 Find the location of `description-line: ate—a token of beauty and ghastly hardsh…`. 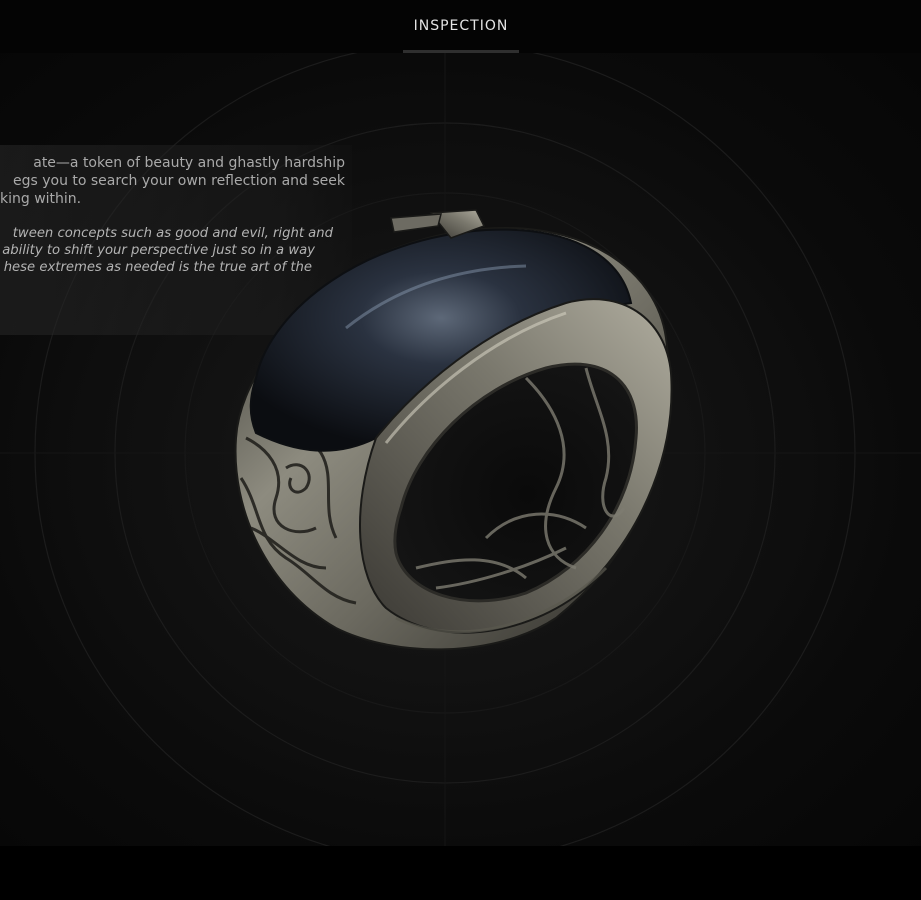

description-line: ate—a token of beauty and ghastly hardsh… is located at coordinates (189, 163).